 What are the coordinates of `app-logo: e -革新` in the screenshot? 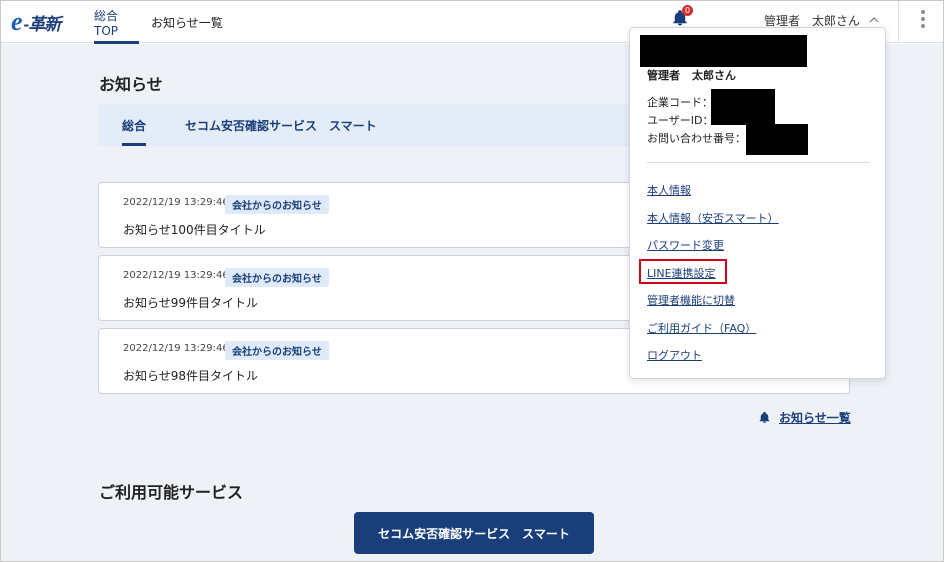 It's located at (45, 22).